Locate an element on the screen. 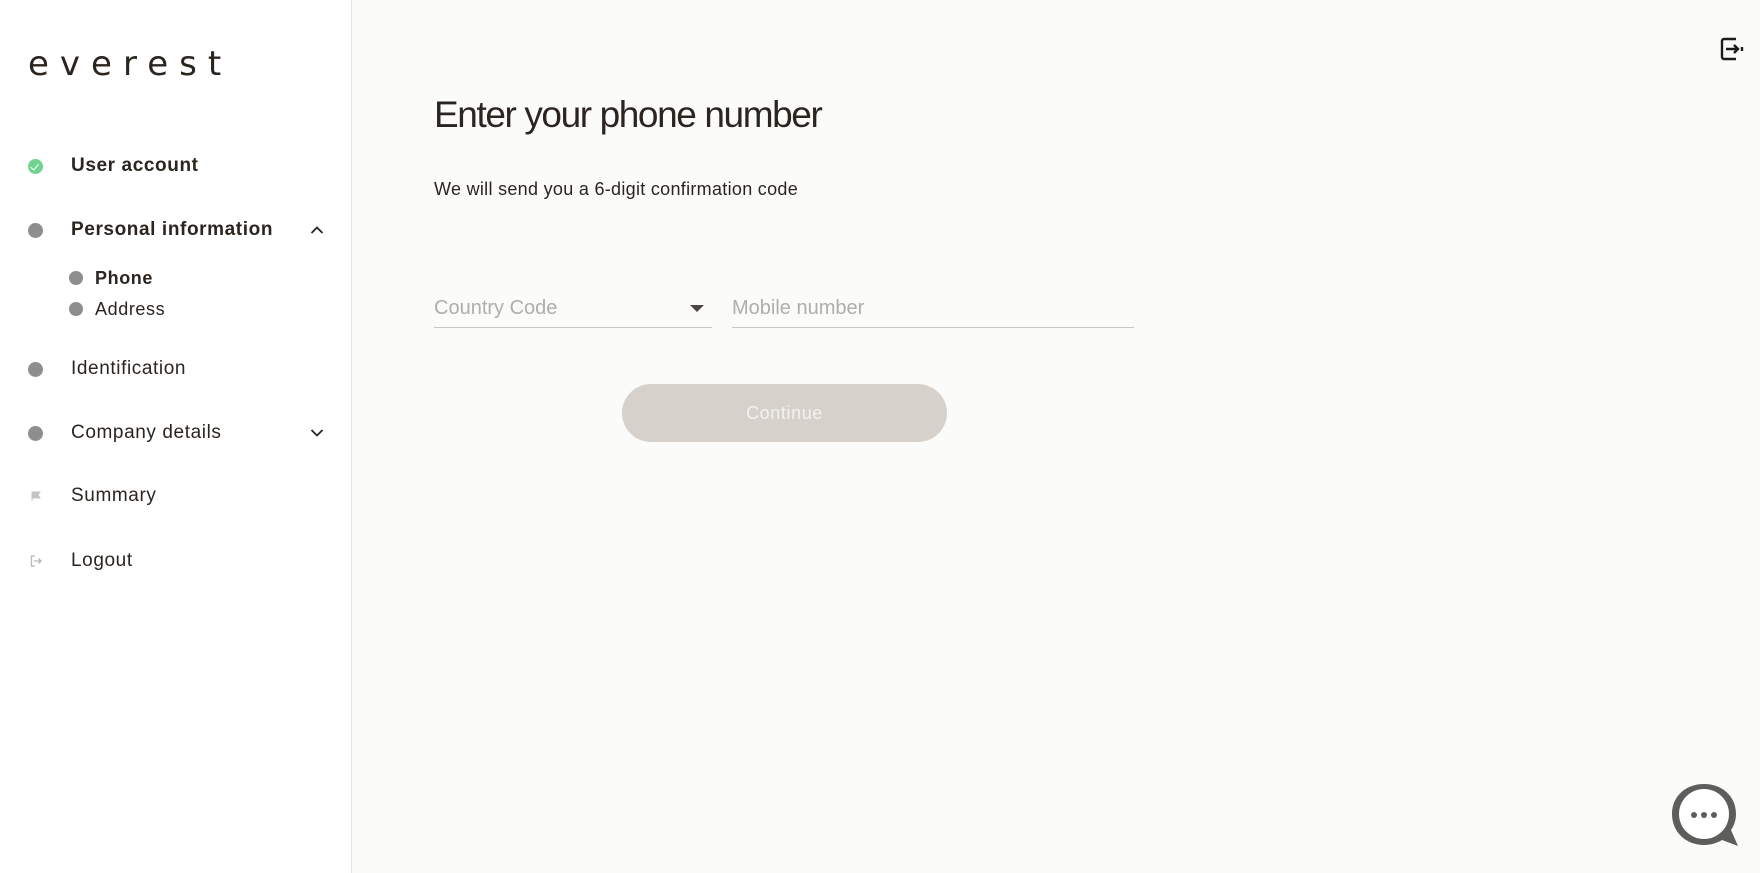 This screenshot has width=1760, height=873. sidebar-item-personal-information: Personal information is located at coordinates (183, 230).